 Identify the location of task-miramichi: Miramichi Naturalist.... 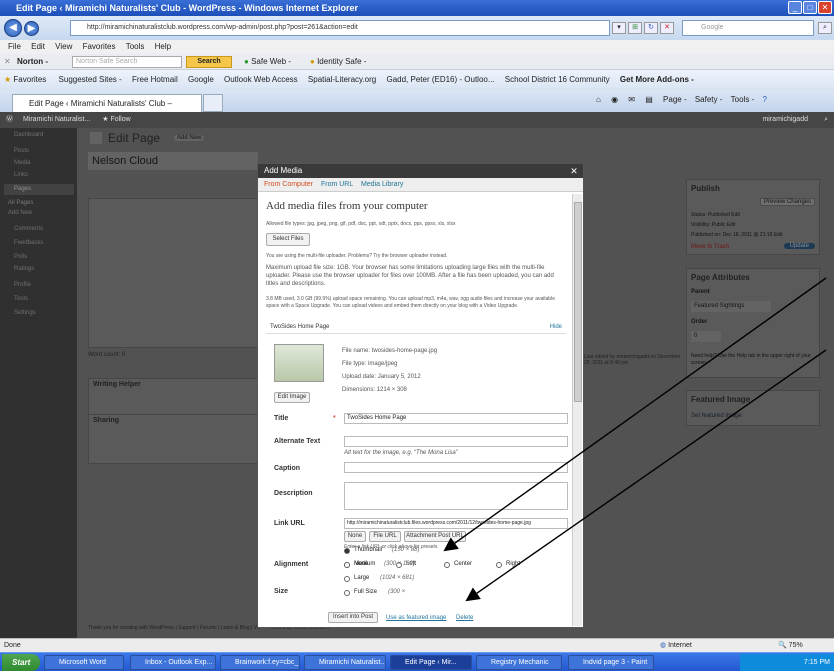
(345, 662).